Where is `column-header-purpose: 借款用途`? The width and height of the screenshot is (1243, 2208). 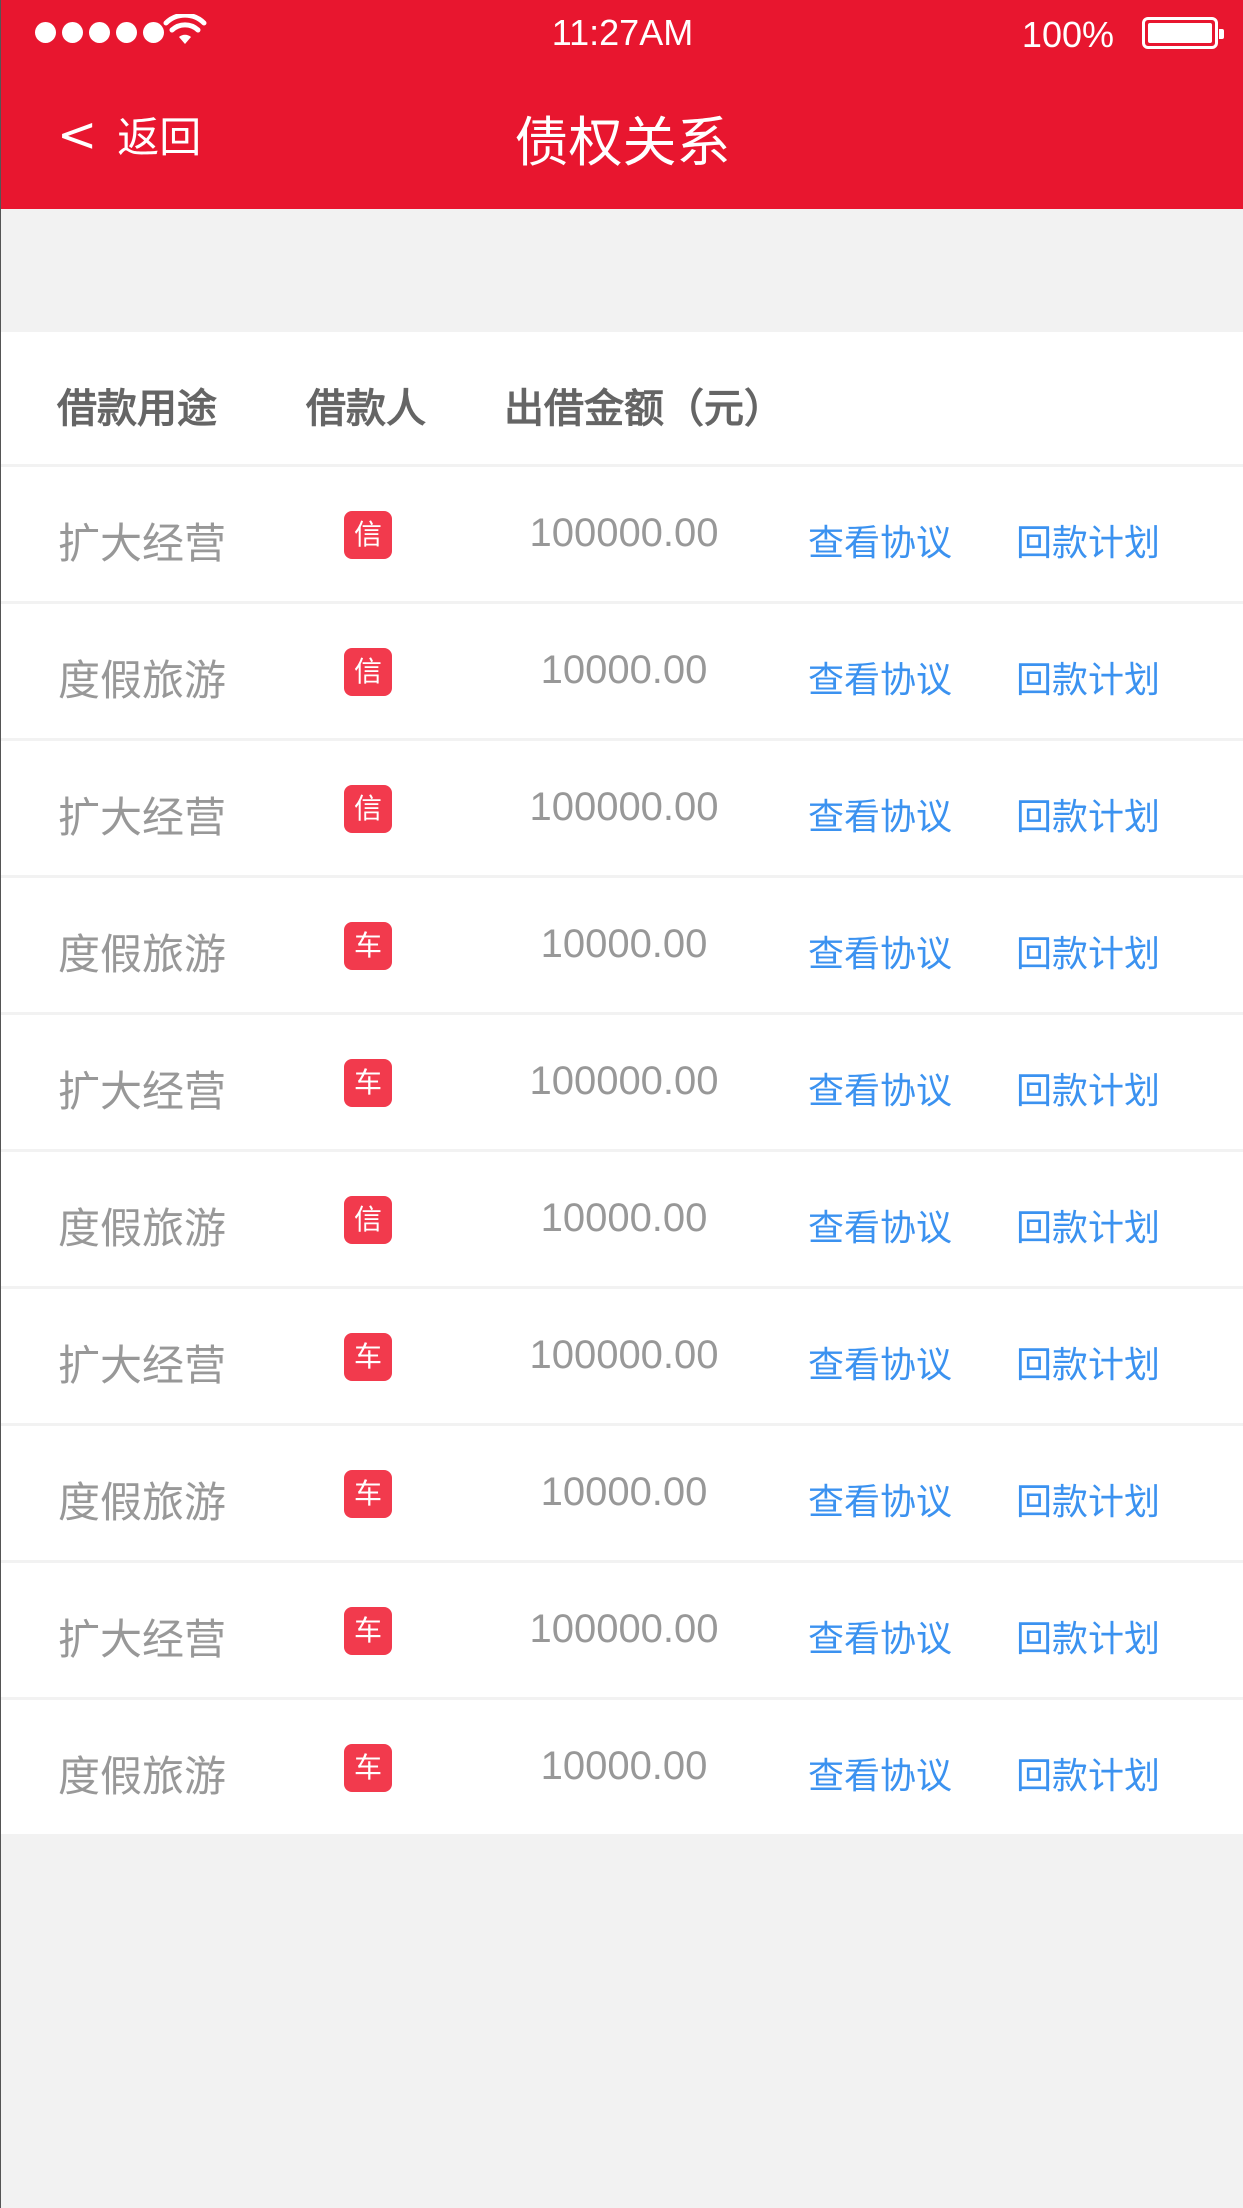
column-header-purpose: 借款用途 is located at coordinates (137, 409).